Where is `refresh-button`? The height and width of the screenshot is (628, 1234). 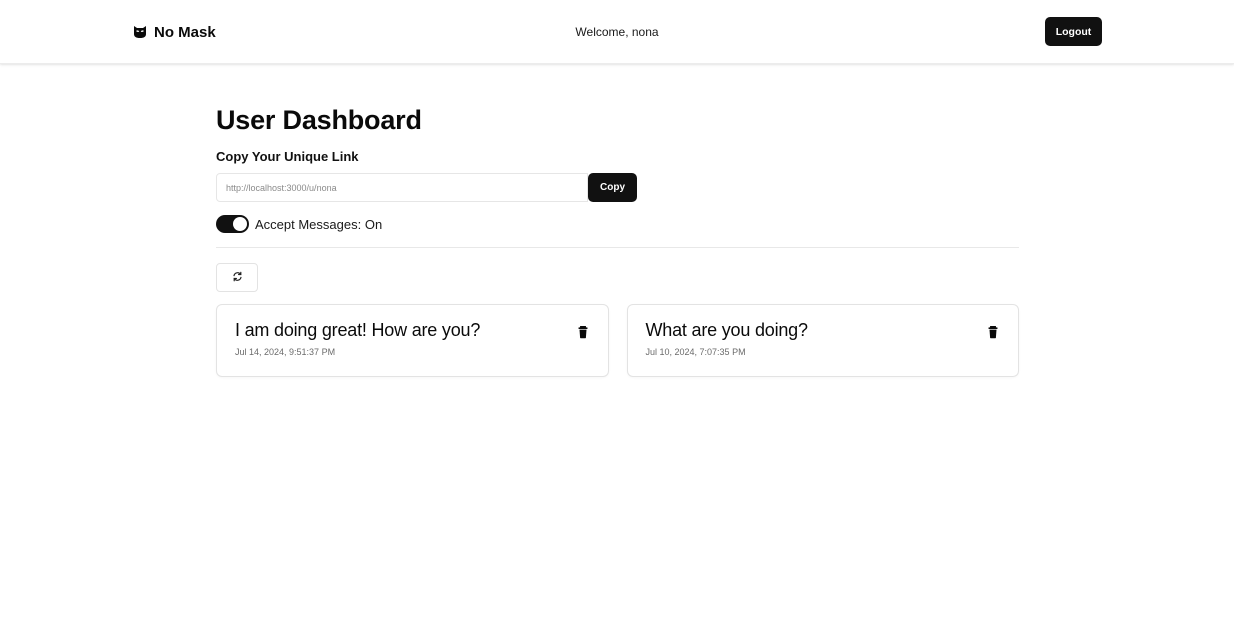 refresh-button is located at coordinates (237, 277).